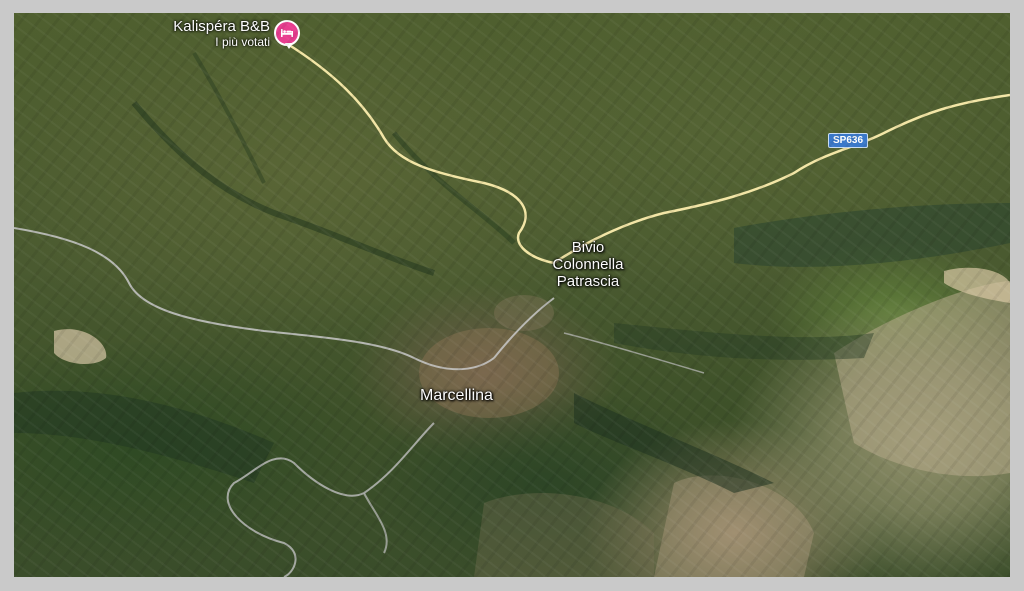  I want to click on poi-label: Kalispéra B&B I più votati, so click(210, 33).